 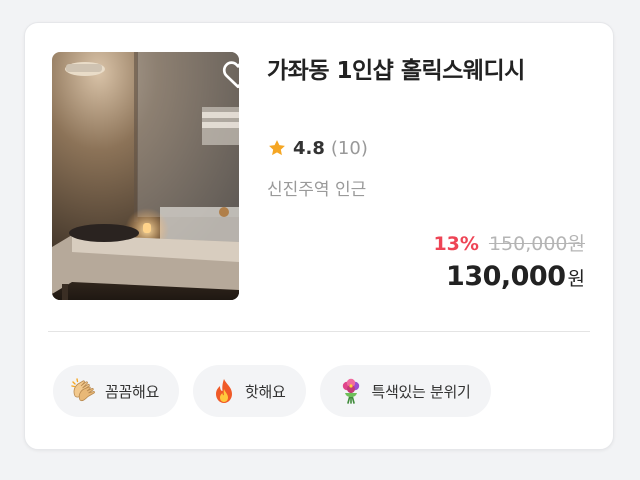 I want to click on final-price: 130,000, so click(x=506, y=276).